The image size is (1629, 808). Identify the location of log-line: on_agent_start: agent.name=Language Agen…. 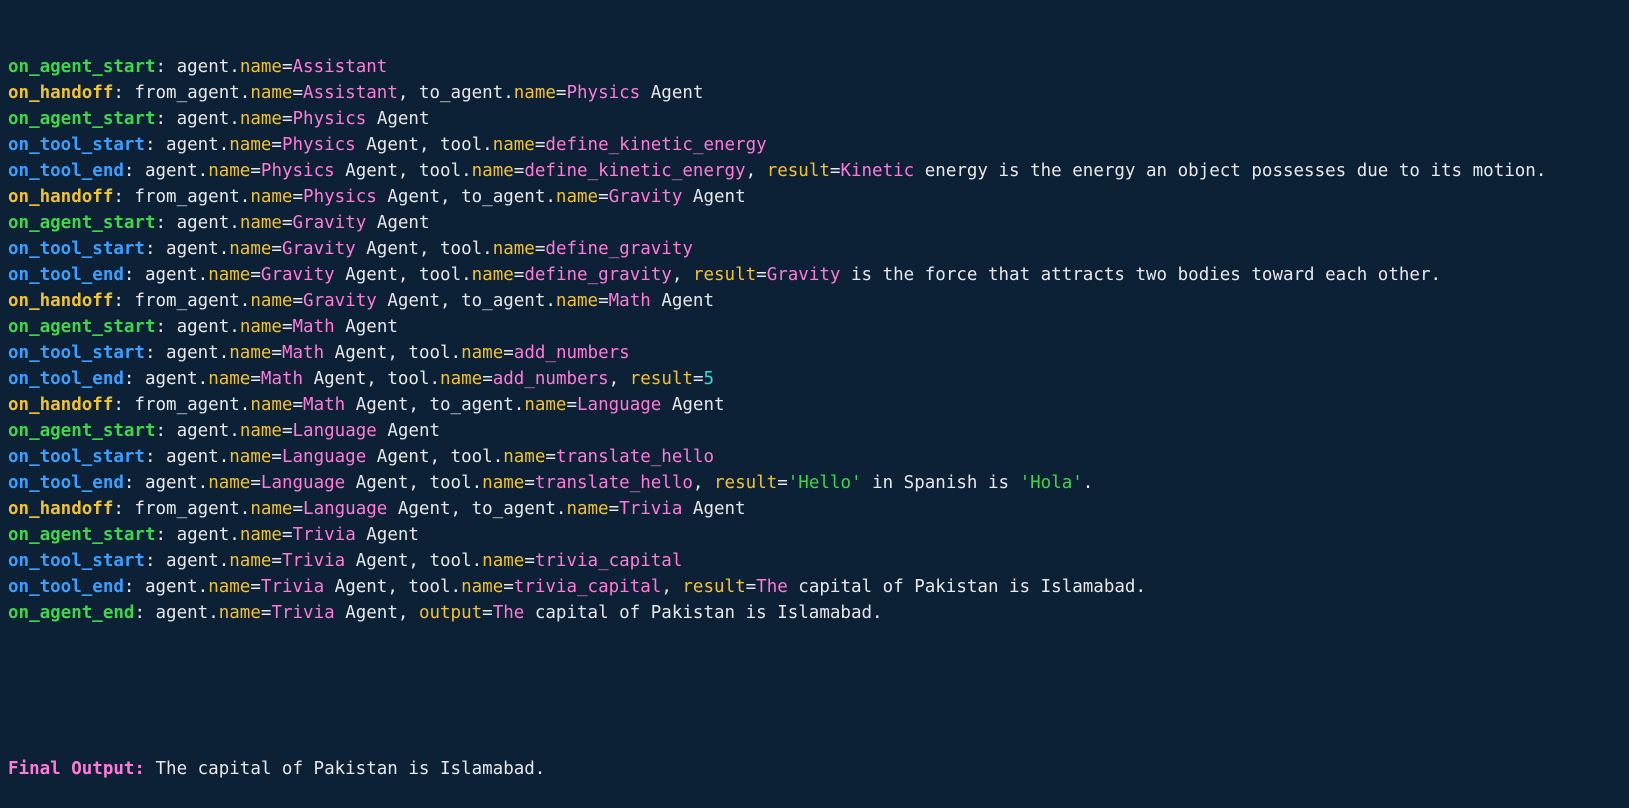
(814, 431).